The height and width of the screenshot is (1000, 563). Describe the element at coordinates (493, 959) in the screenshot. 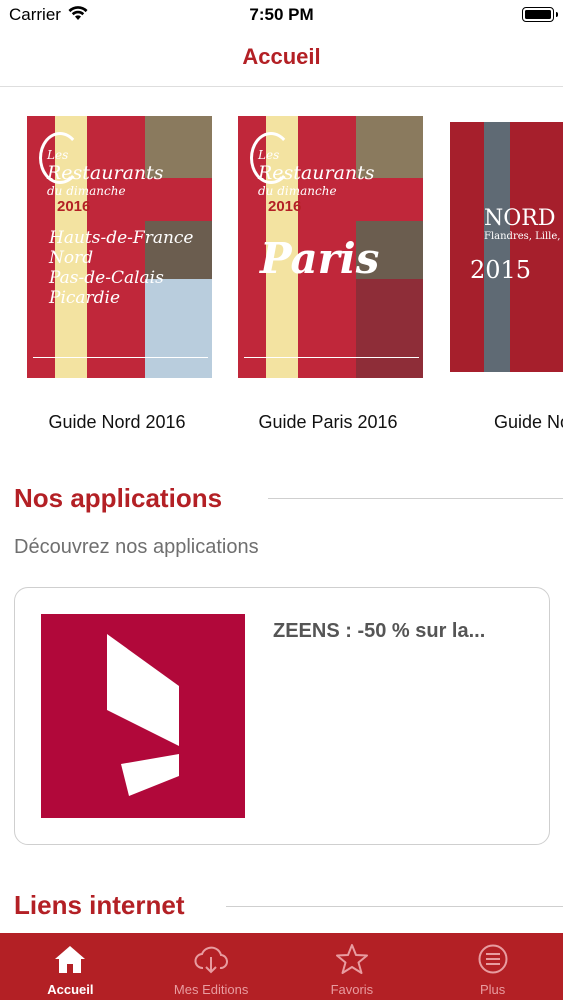

I see `menu-icon` at that location.